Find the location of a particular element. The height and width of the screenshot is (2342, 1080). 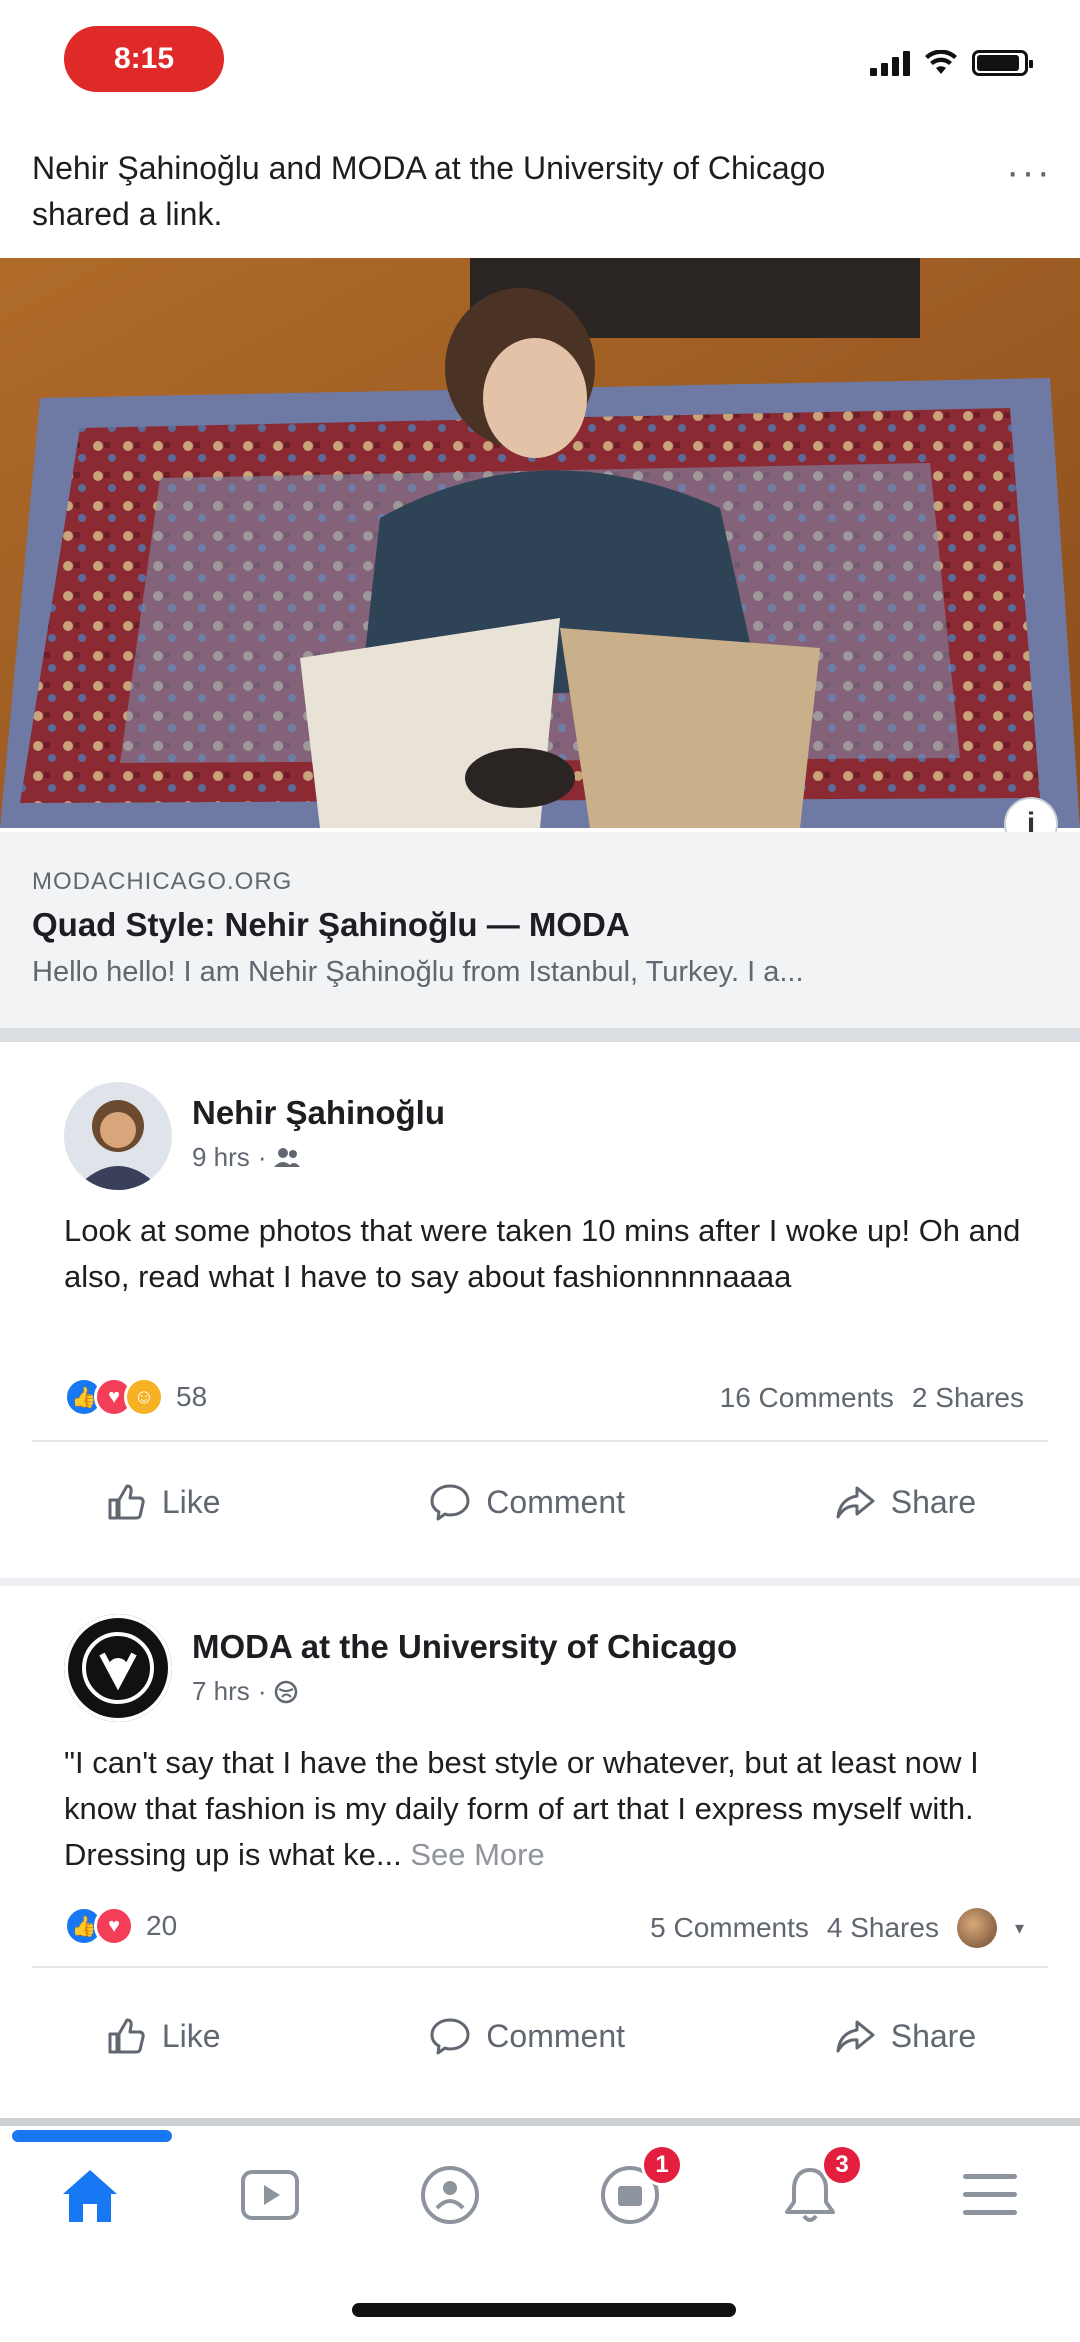

post-author: MODA at the University of Chicago is located at coordinates (464, 1647).